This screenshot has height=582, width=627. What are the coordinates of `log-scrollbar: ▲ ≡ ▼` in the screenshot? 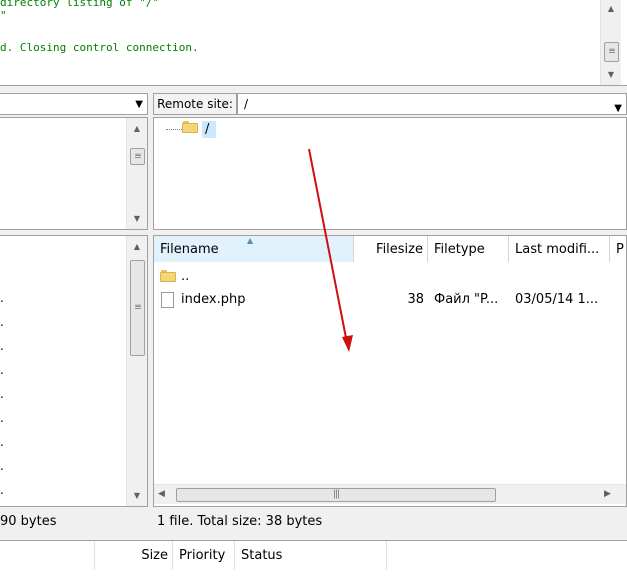 It's located at (610, 42).